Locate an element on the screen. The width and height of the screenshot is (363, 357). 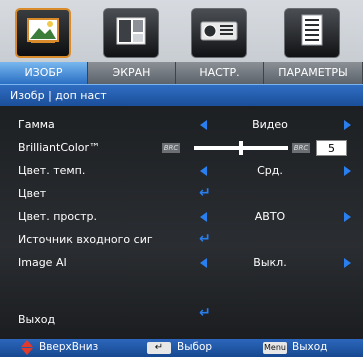
row-color-space: Цвет. простр. АВТО is located at coordinates (181, 217).